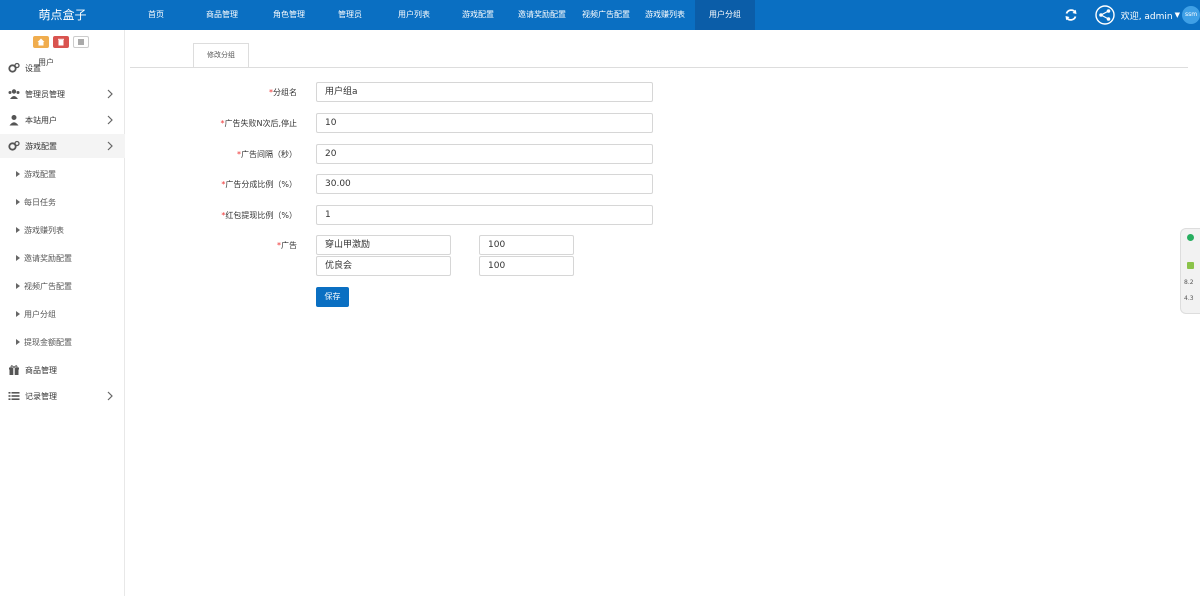 This screenshot has height=596, width=1200. I want to click on sidebar-item-game-config: 游戏配置, so click(62, 146).